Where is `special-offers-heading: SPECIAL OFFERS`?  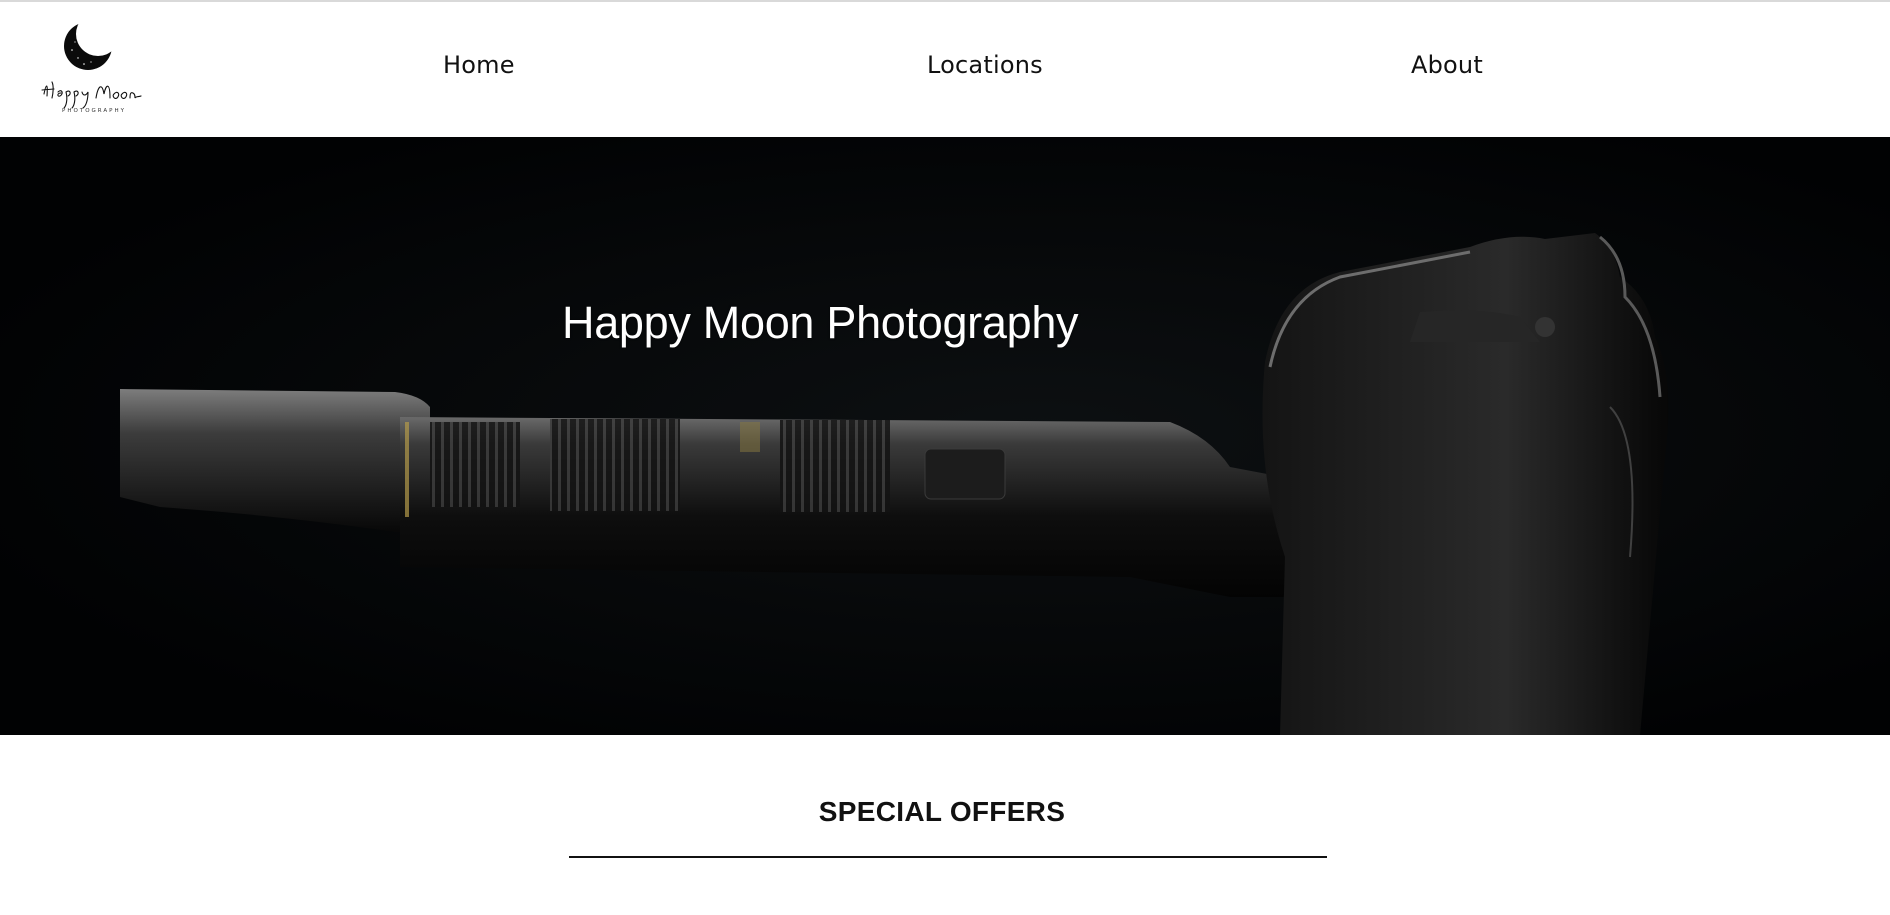
special-offers-heading: SPECIAL OFFERS is located at coordinates (945, 812).